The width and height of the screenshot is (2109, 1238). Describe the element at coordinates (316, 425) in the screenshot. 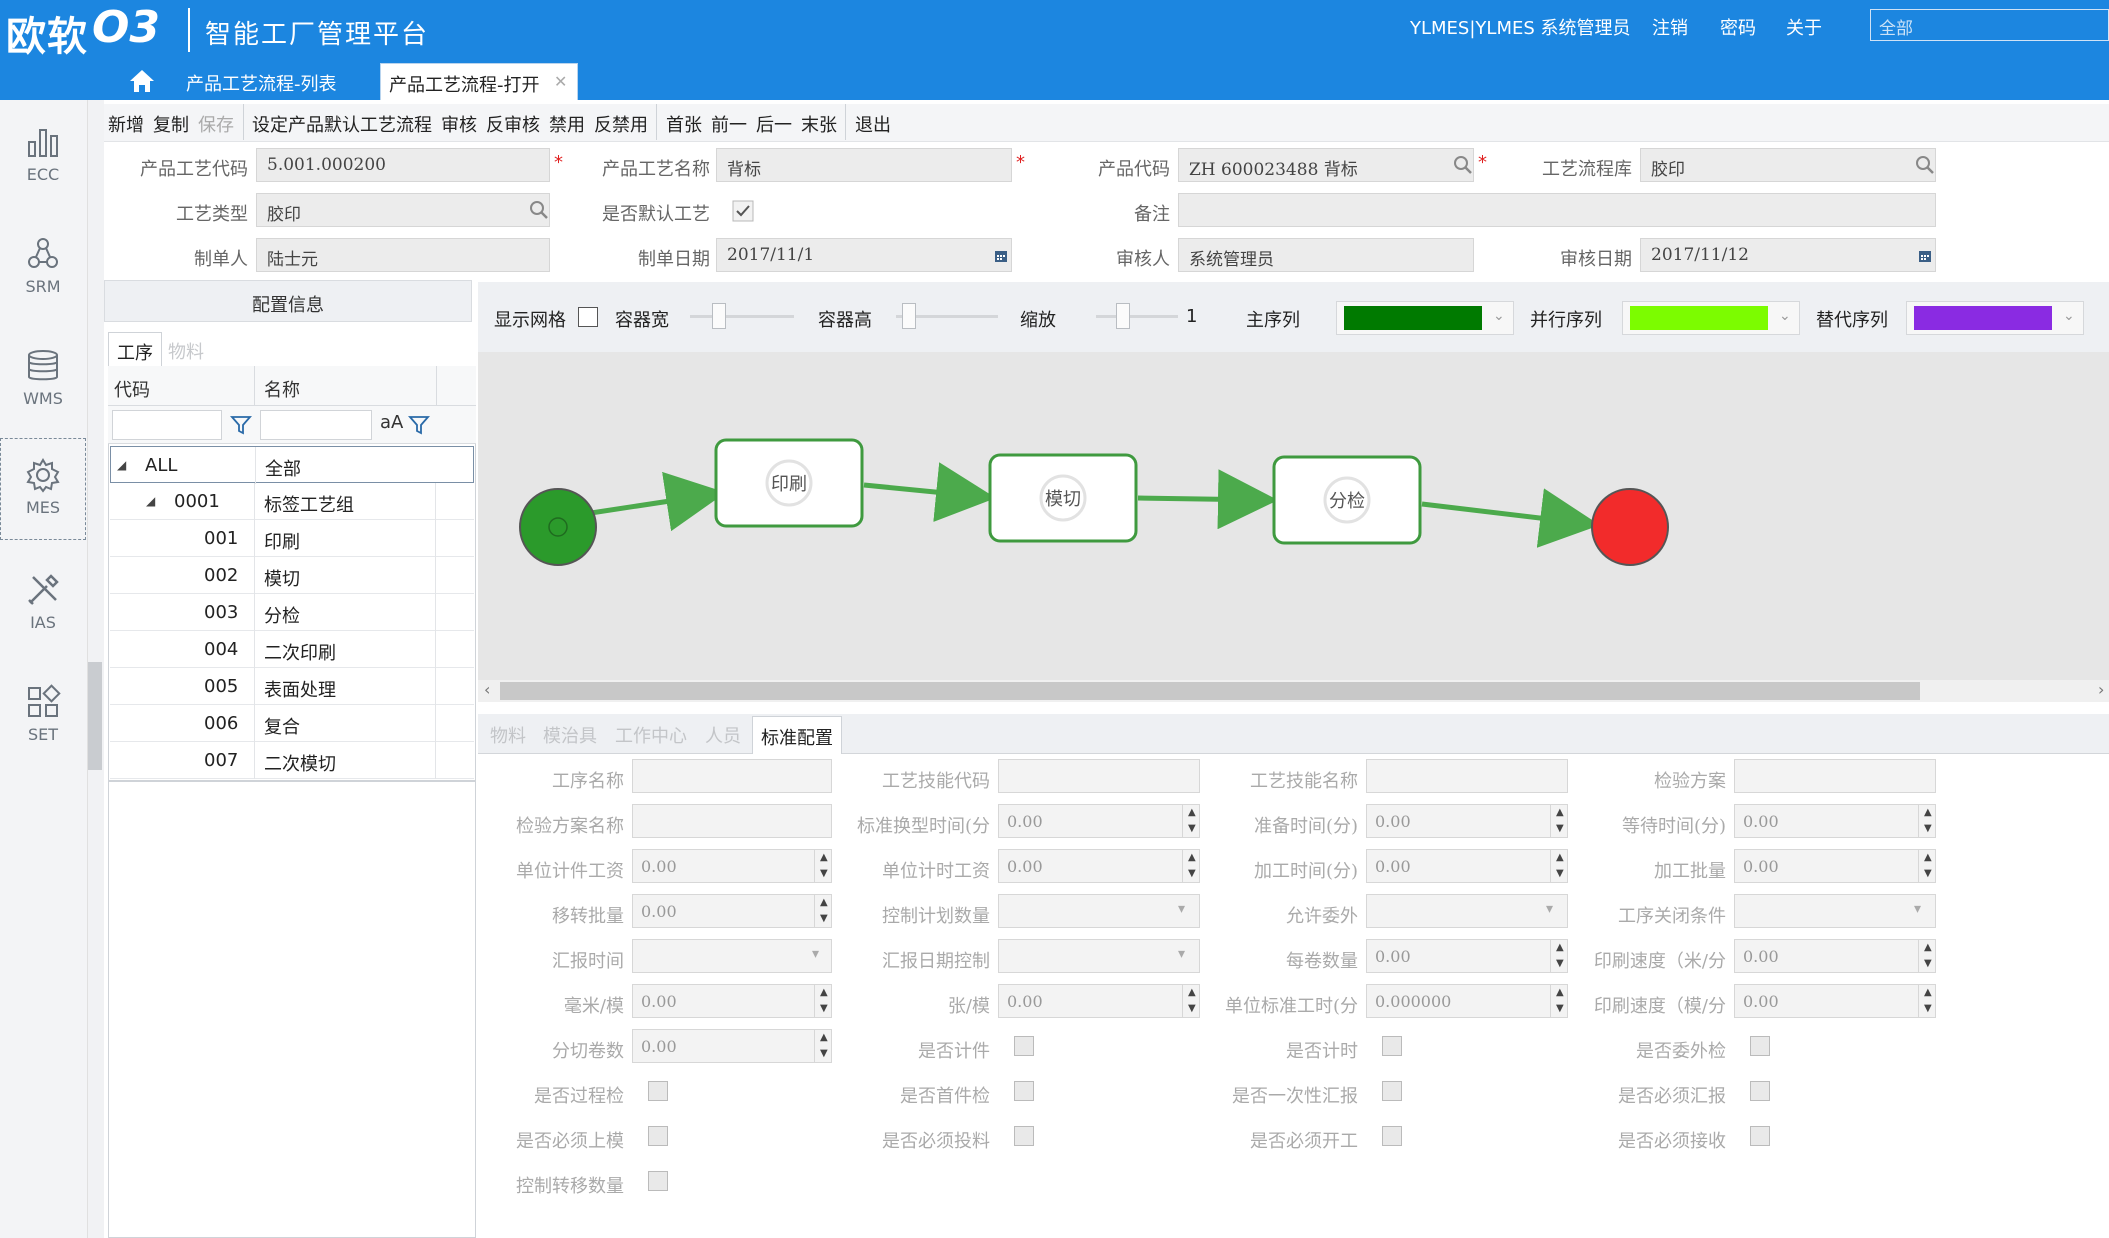

I see `name-filter-input` at that location.